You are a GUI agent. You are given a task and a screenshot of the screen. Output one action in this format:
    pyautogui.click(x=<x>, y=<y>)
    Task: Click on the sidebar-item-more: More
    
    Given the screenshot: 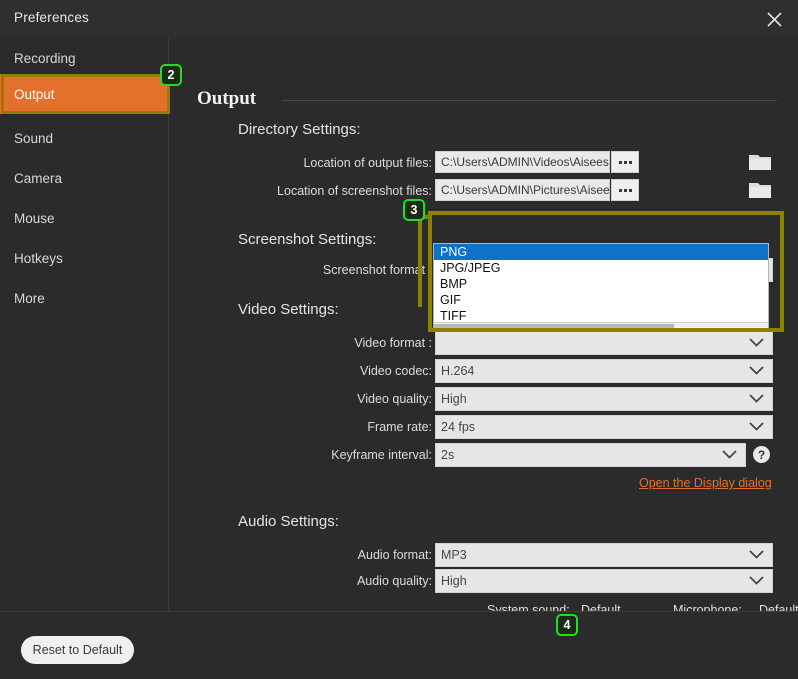 What is the action you would take?
    pyautogui.click(x=84, y=298)
    